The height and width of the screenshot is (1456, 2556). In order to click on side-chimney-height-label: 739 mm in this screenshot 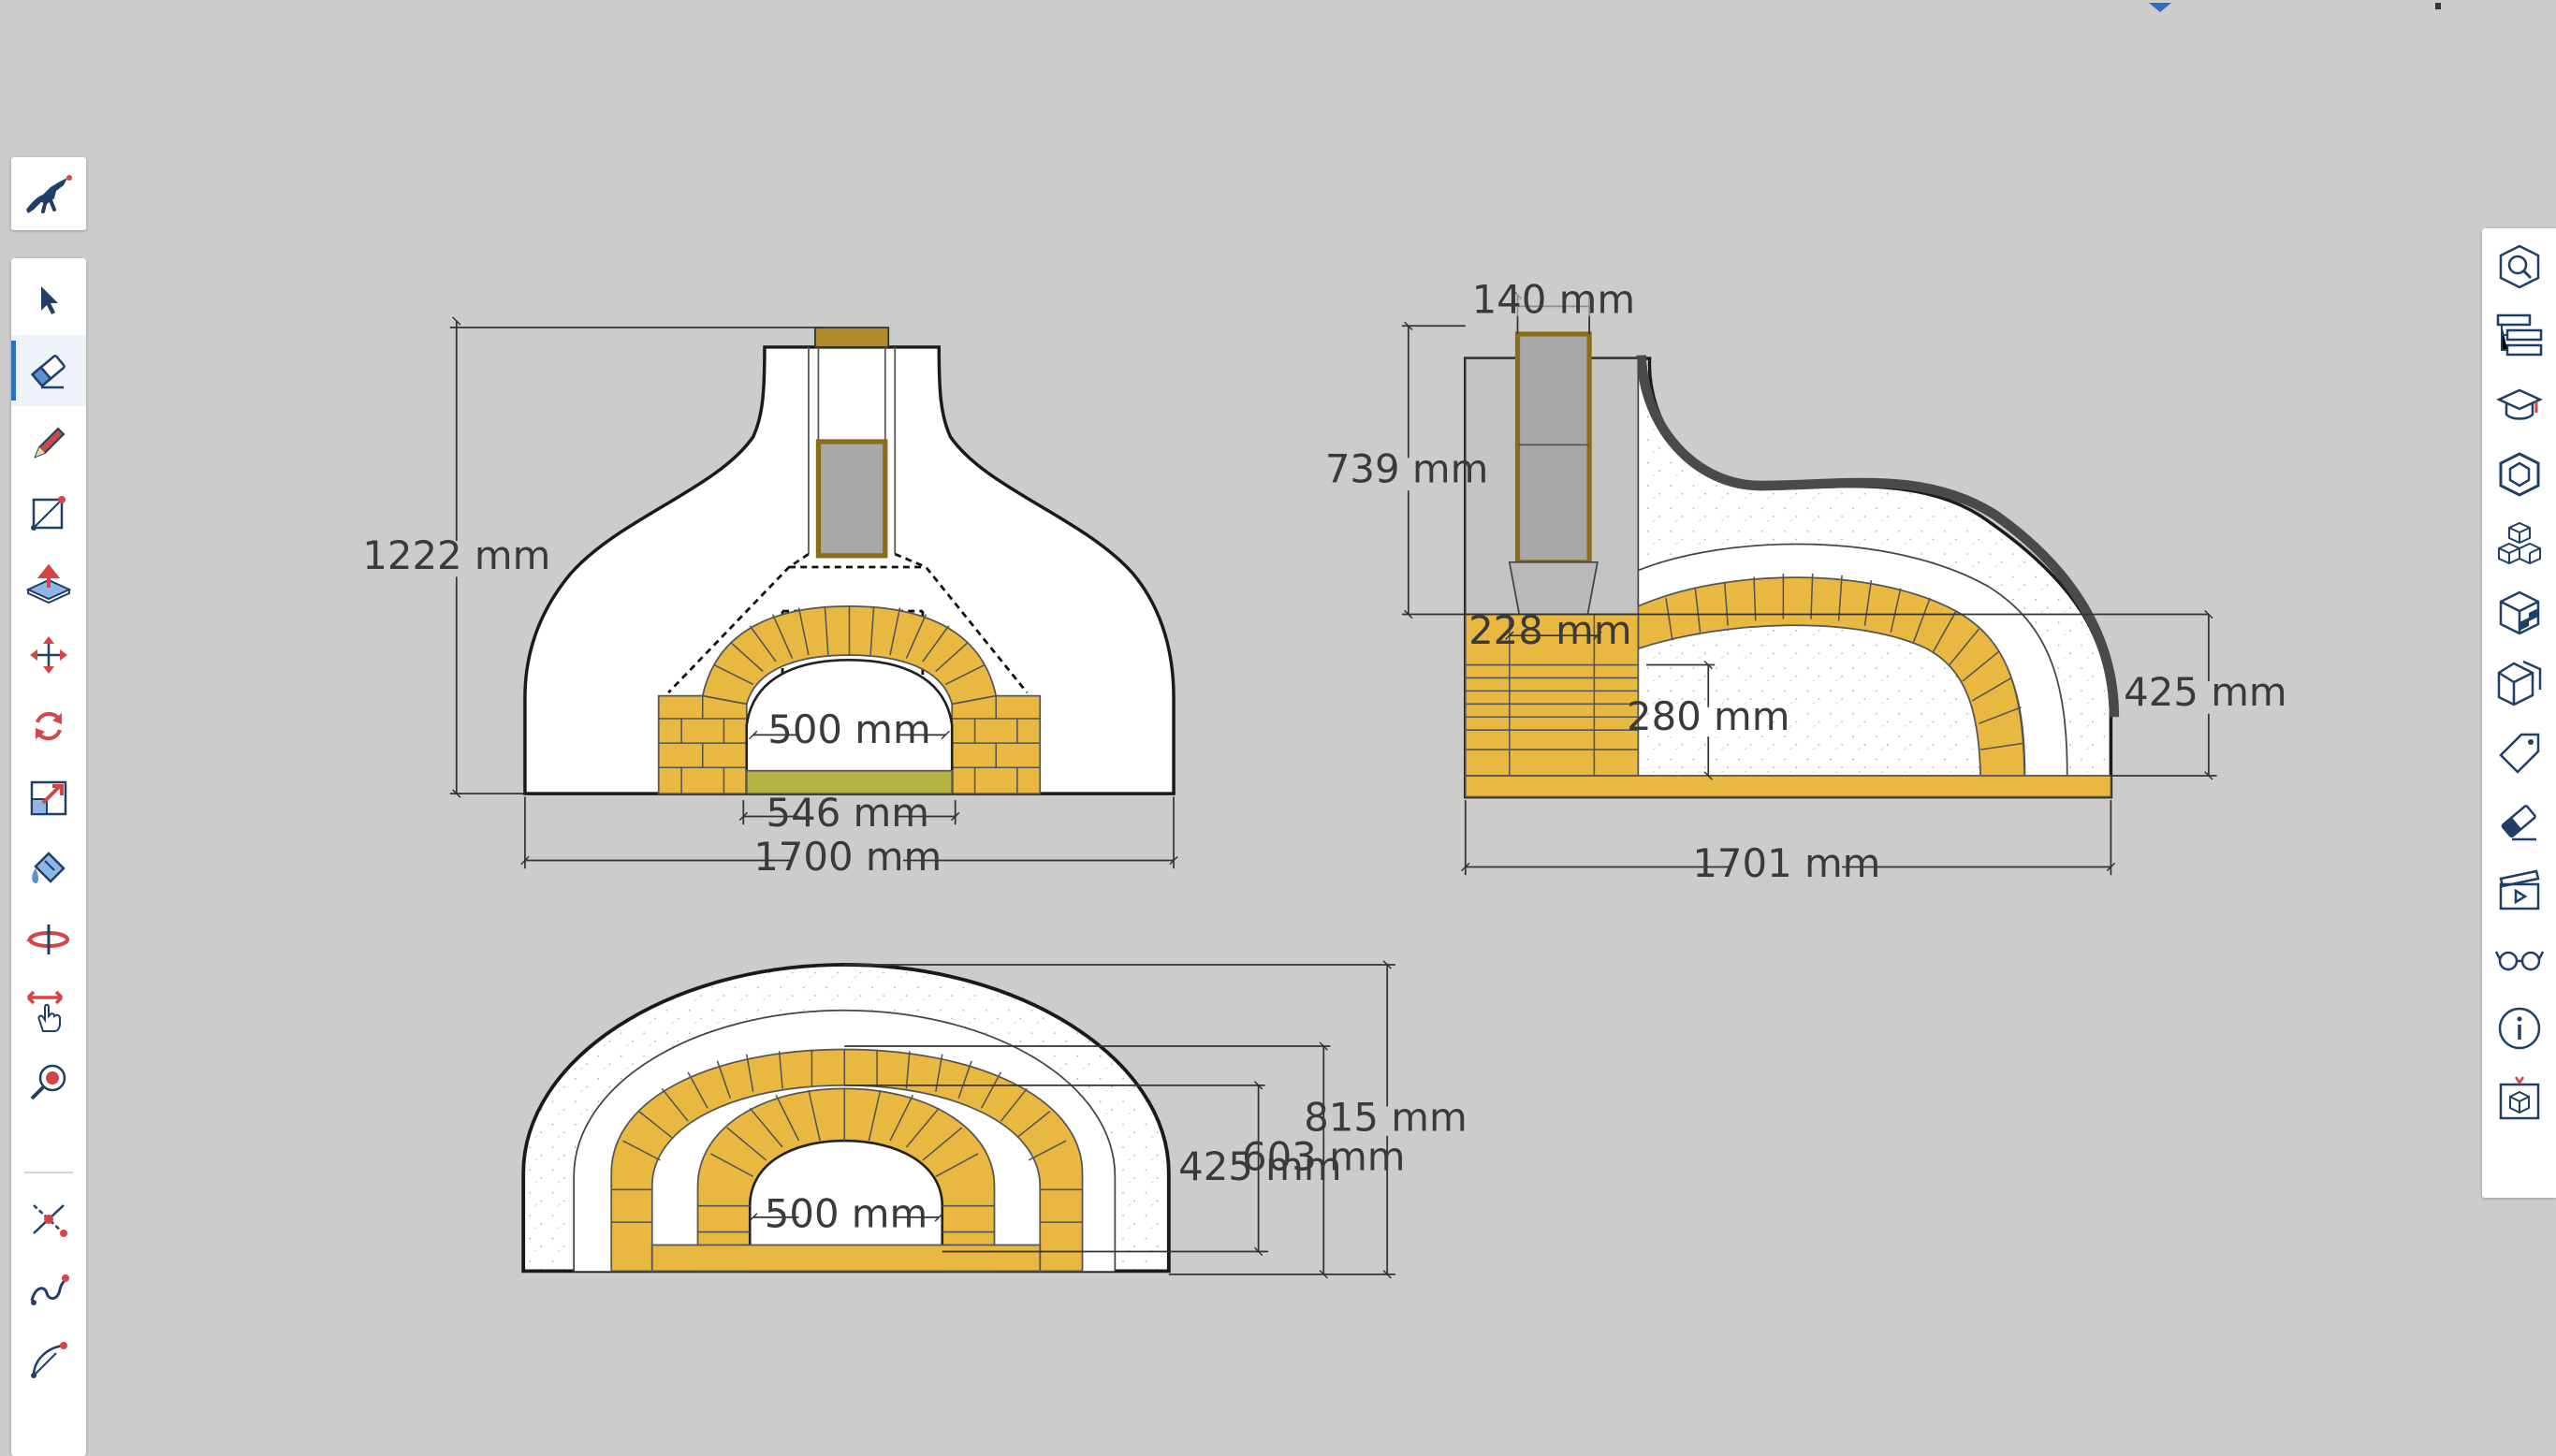, I will do `click(1406, 468)`.